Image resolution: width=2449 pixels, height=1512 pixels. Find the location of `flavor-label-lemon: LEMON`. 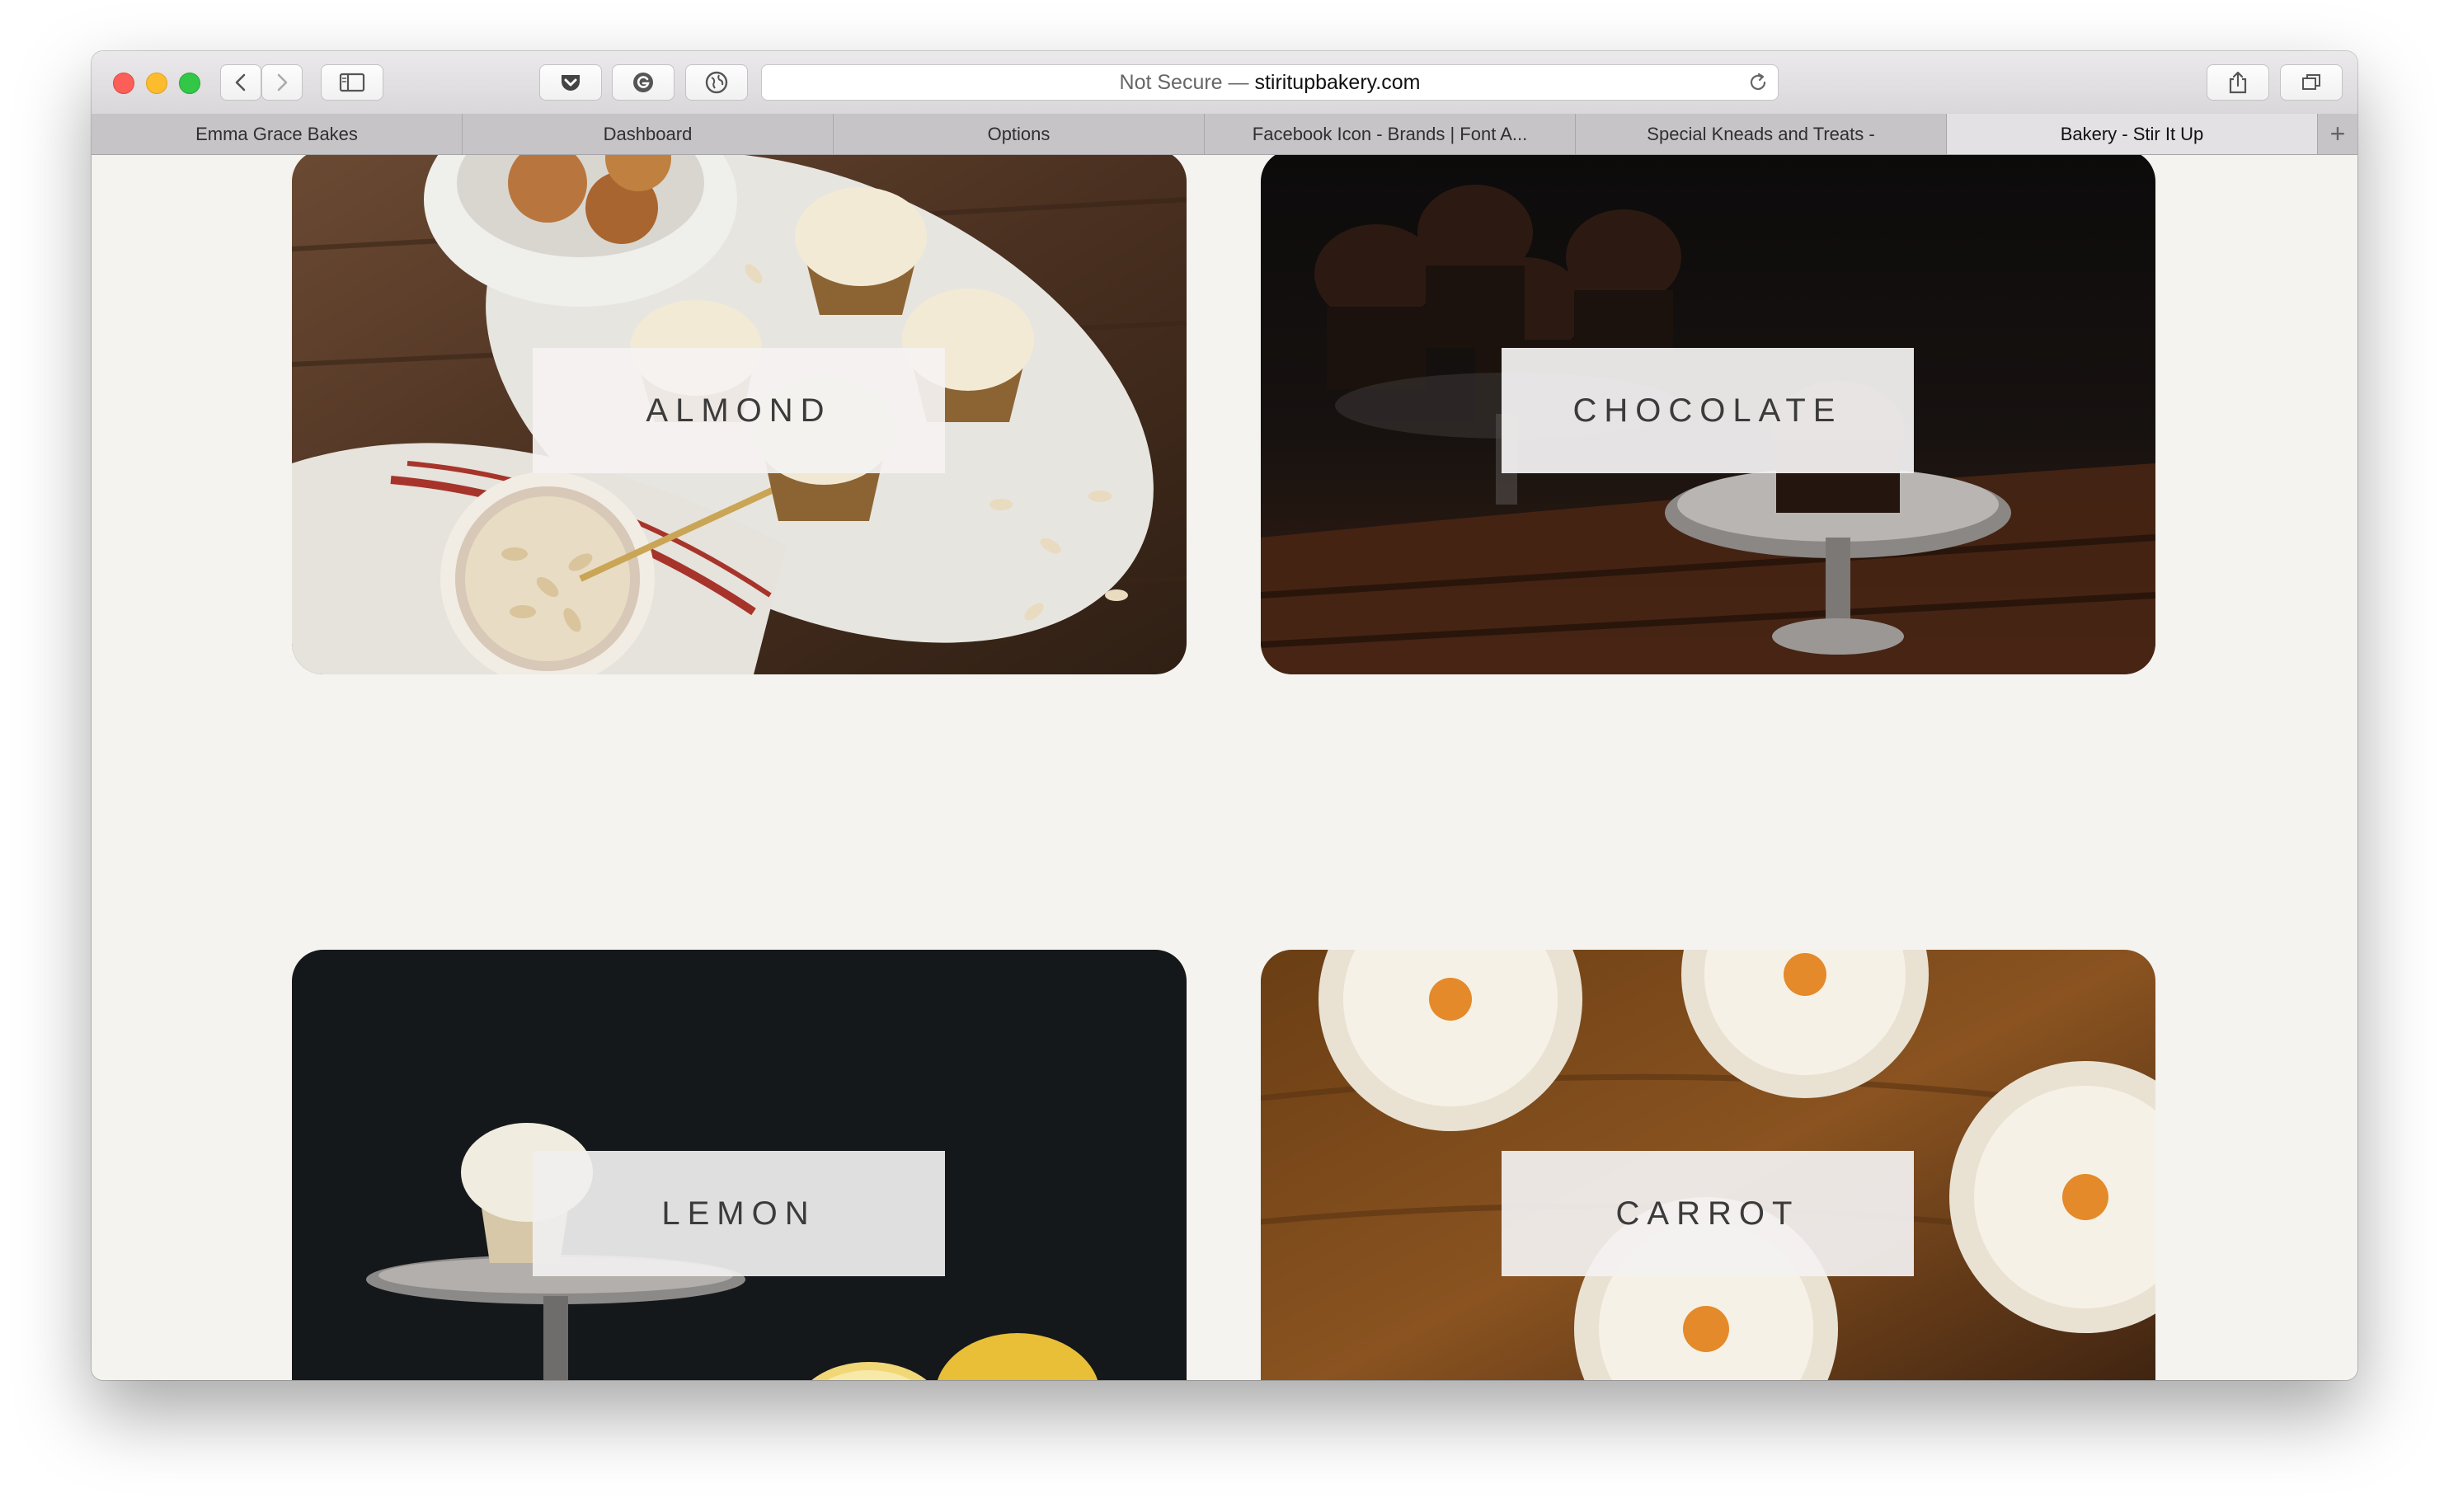

flavor-label-lemon: LEMON is located at coordinates (739, 1214).